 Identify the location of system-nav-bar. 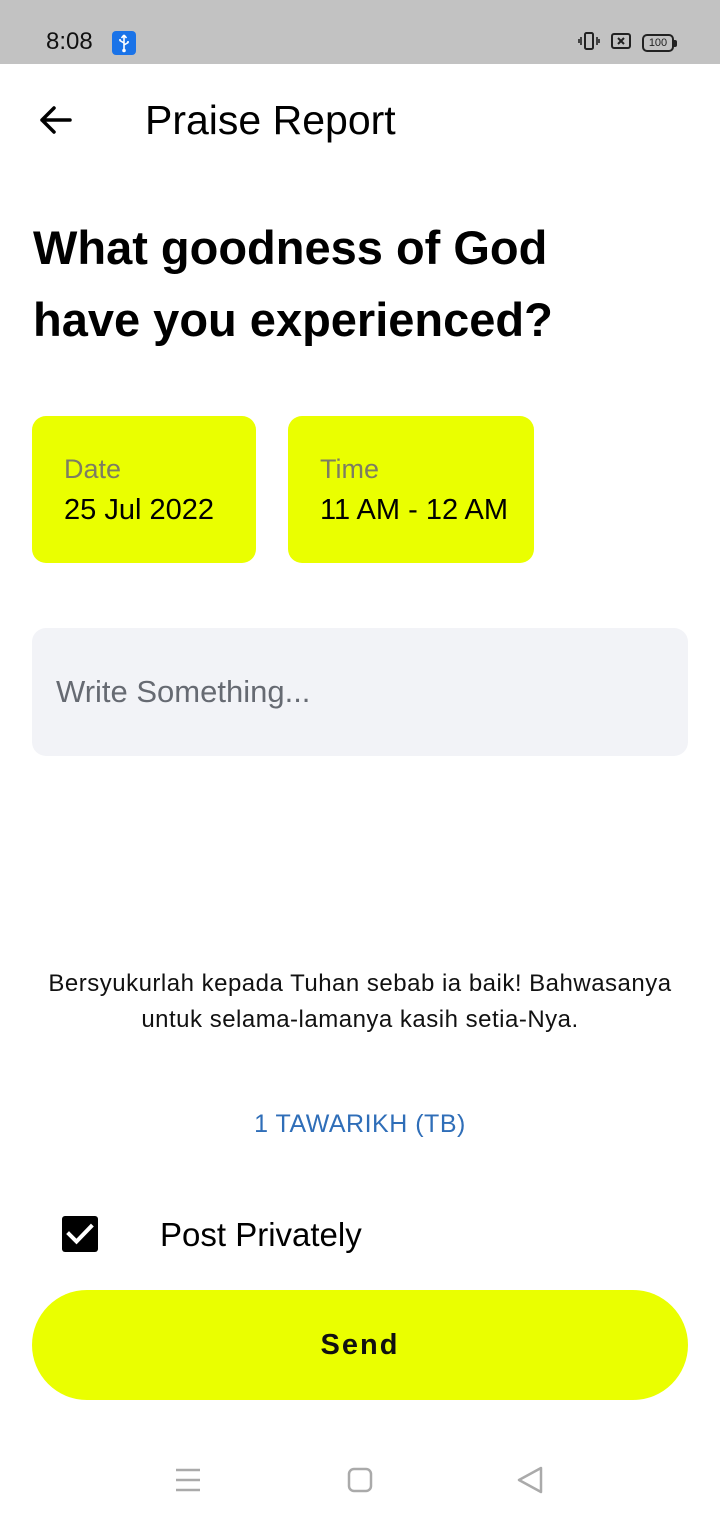
(360, 1480).